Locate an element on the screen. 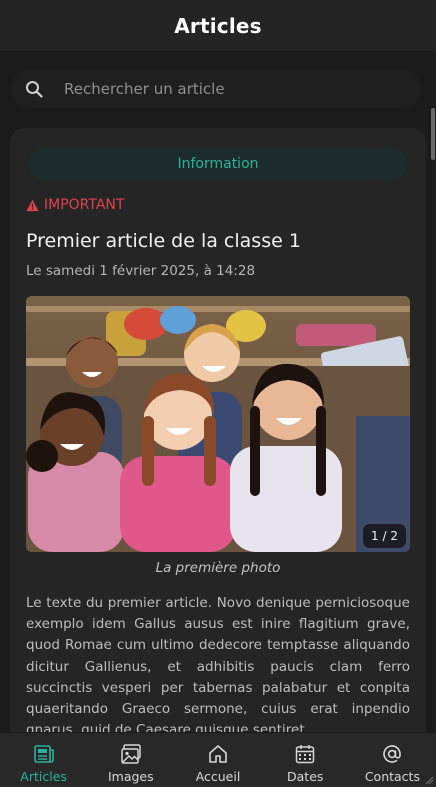 The width and height of the screenshot is (436, 787). top-app-bar: Articles is located at coordinates (218, 26).